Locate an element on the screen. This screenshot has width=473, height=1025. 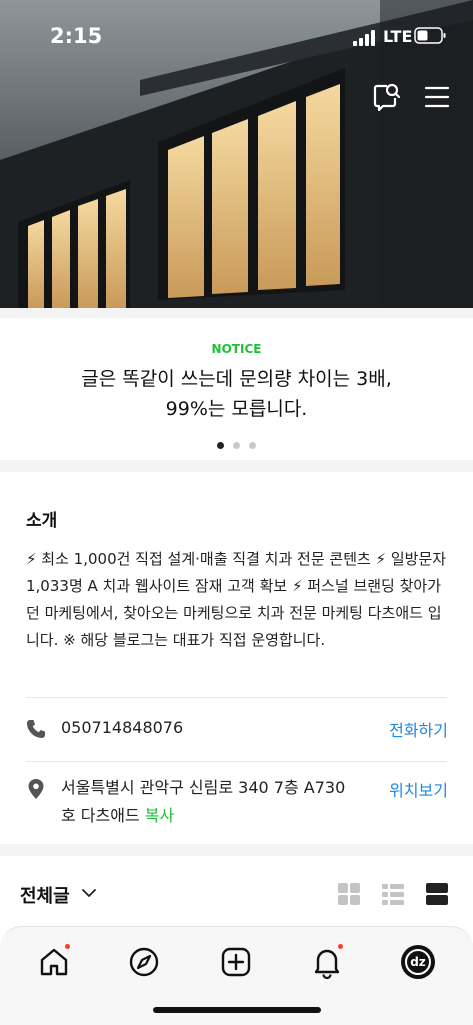
status-time: 2:15 is located at coordinates (76, 36).